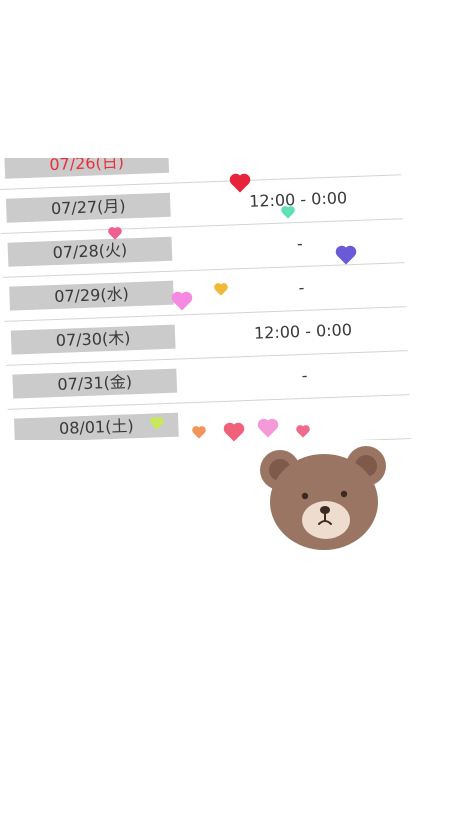 The image size is (460, 818). What do you see at coordinates (88, 207) in the screenshot?
I see `date-cell: 07/27(月)` at bounding box center [88, 207].